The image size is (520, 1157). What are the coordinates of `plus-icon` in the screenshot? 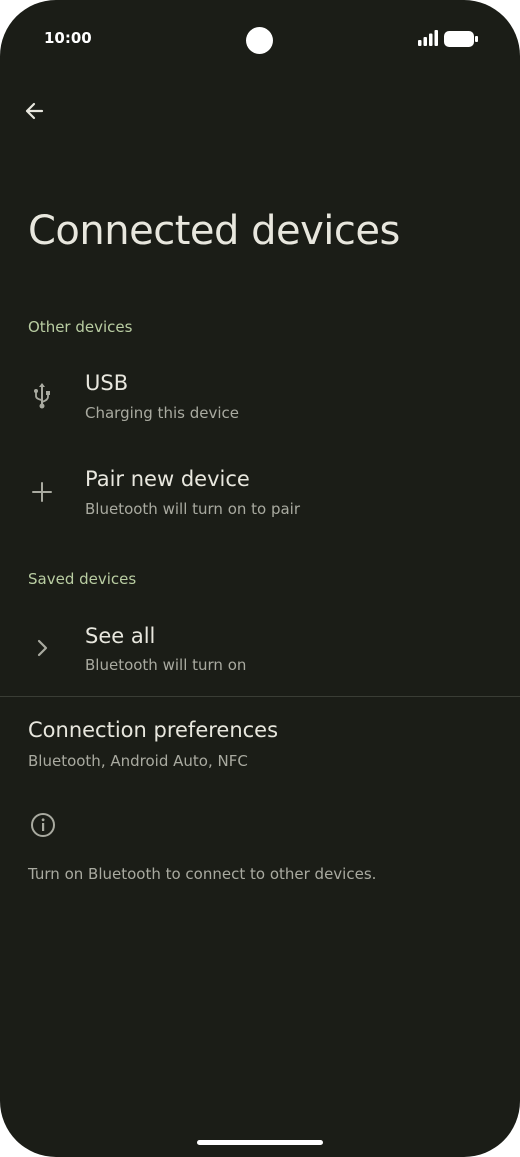 It's located at (42, 492).